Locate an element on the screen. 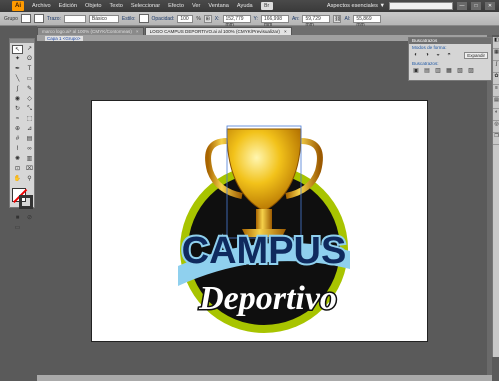  divide-icon: ▣ is located at coordinates (416, 71).